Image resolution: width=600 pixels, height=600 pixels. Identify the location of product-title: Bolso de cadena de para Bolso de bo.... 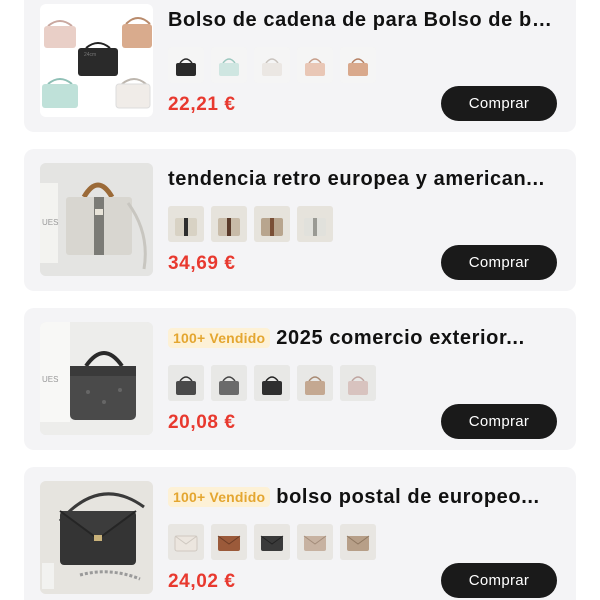
(364, 20).